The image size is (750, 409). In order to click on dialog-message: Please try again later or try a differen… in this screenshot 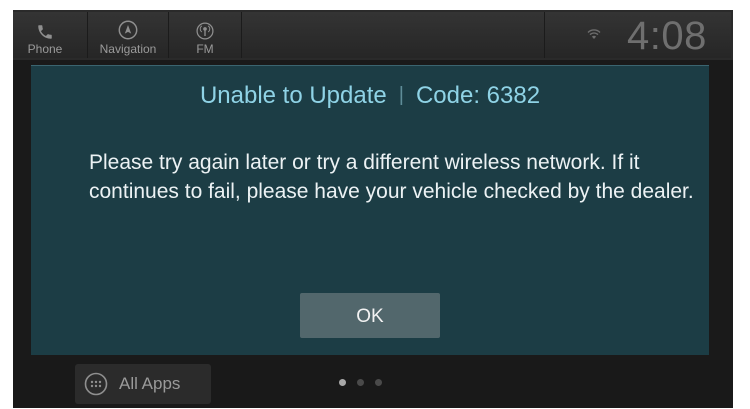, I will do `click(391, 177)`.